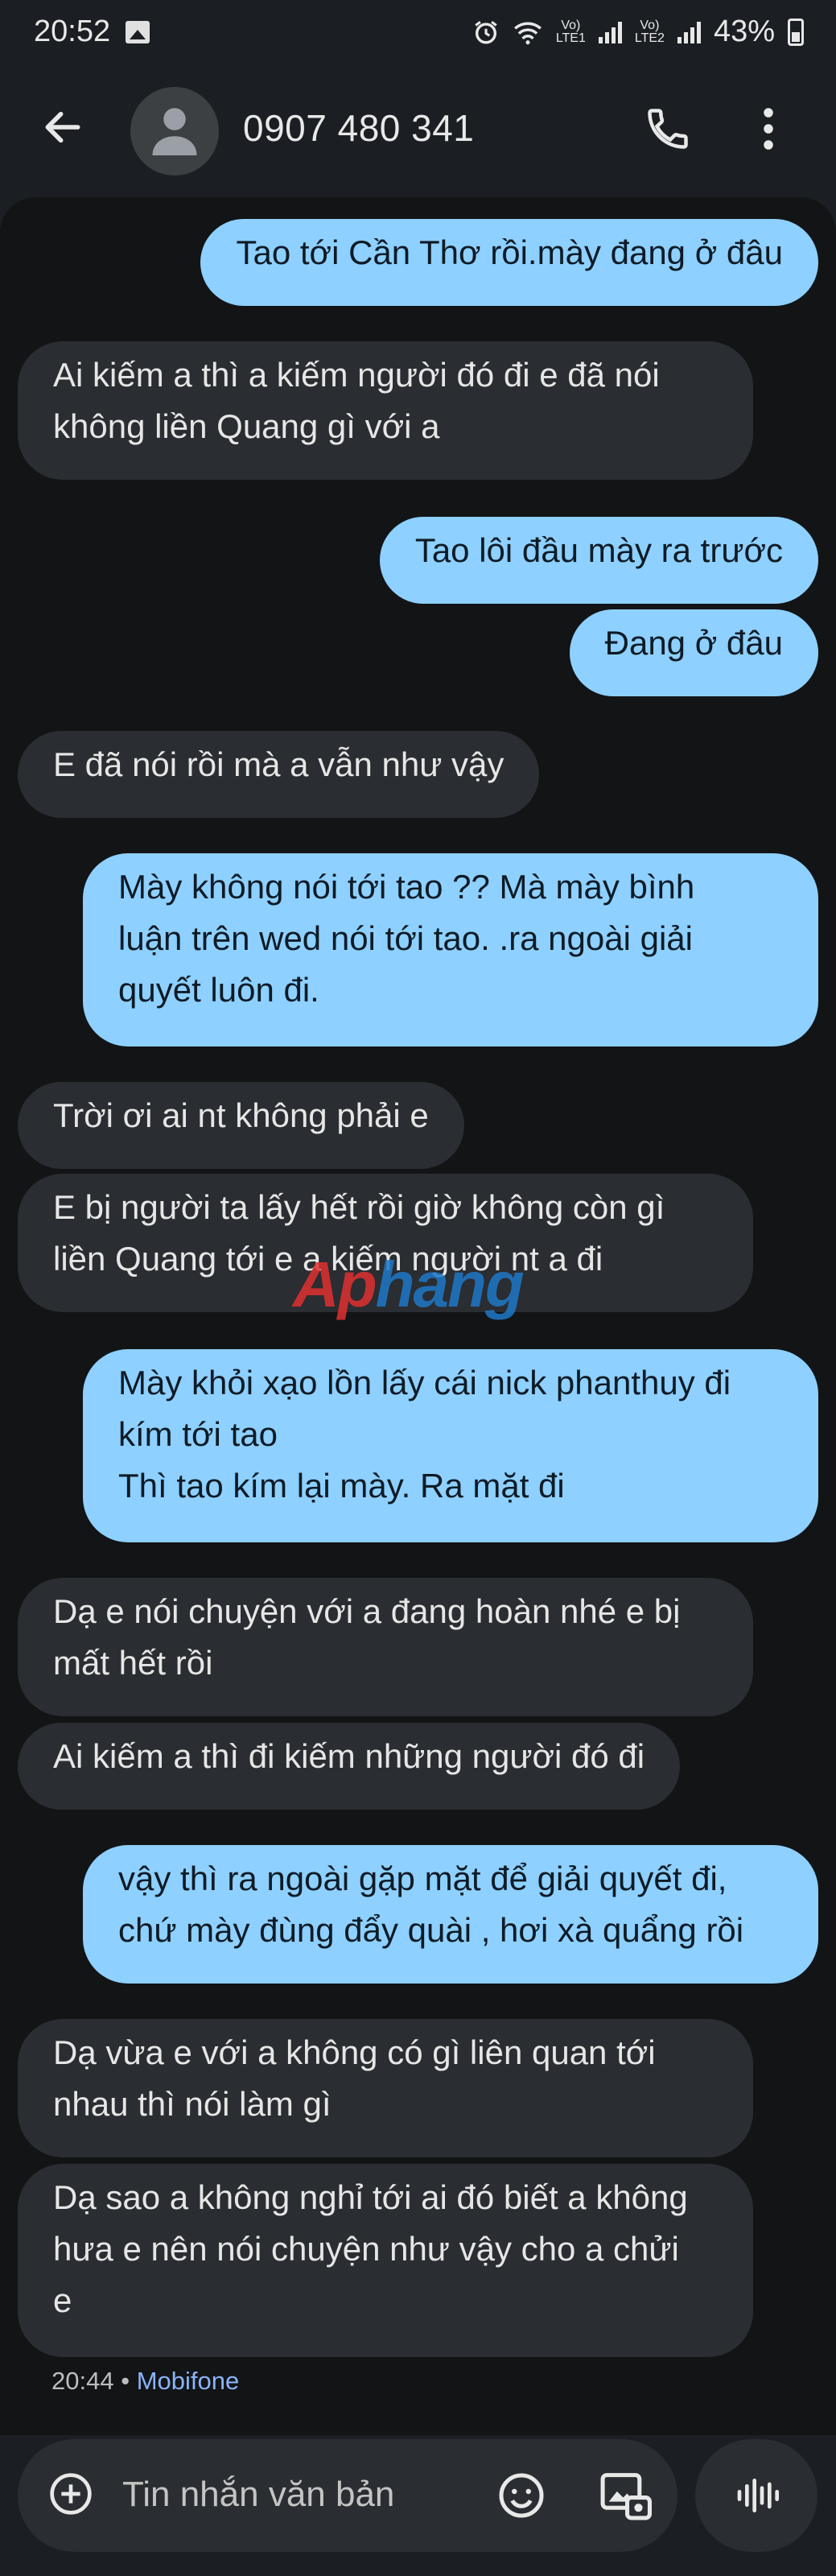 This screenshot has width=836, height=2576. I want to click on contact-name: 0907 480 341, so click(359, 128).